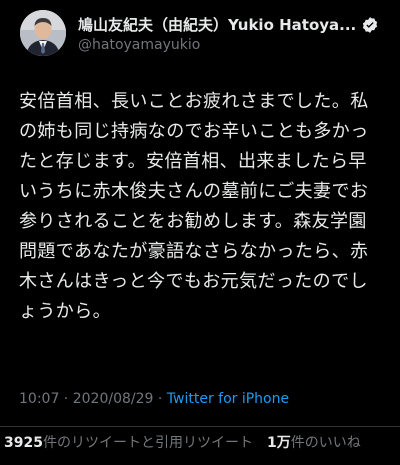 Image resolution: width=400 pixels, height=465 pixels. I want to click on tweet-source-link: Twitter for iPhone, so click(228, 399).